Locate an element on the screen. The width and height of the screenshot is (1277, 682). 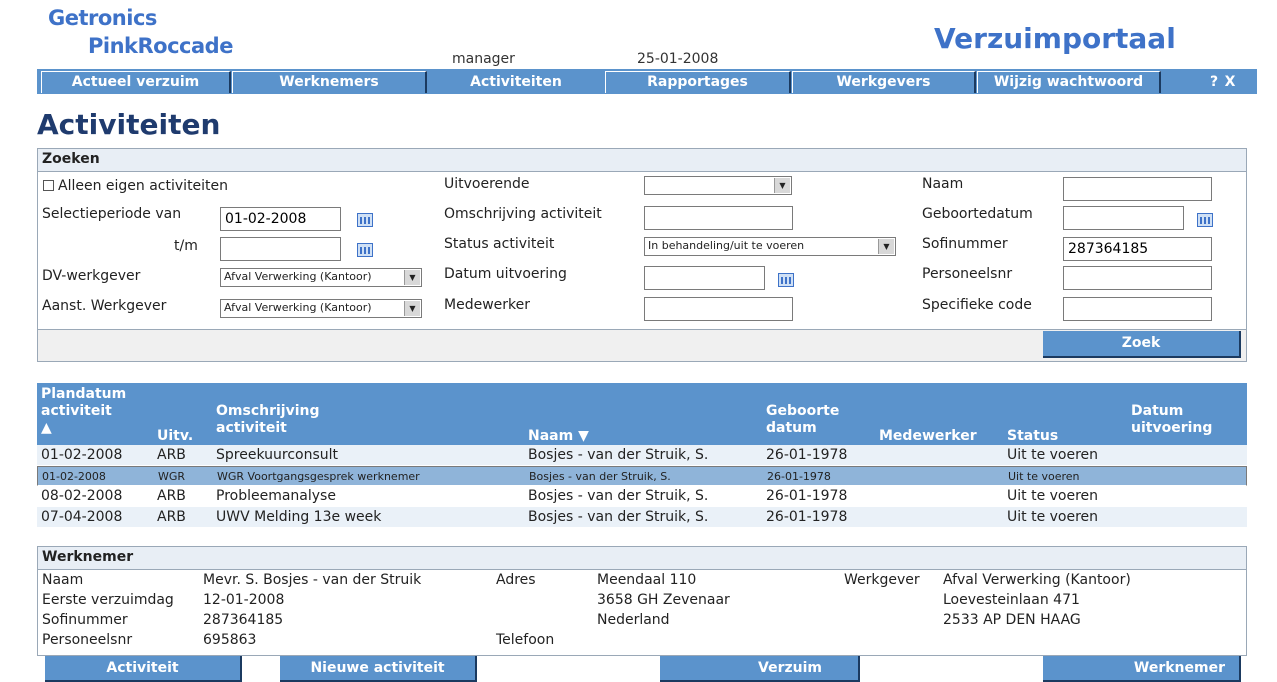
own-activities-checkbox is located at coordinates (48, 185).